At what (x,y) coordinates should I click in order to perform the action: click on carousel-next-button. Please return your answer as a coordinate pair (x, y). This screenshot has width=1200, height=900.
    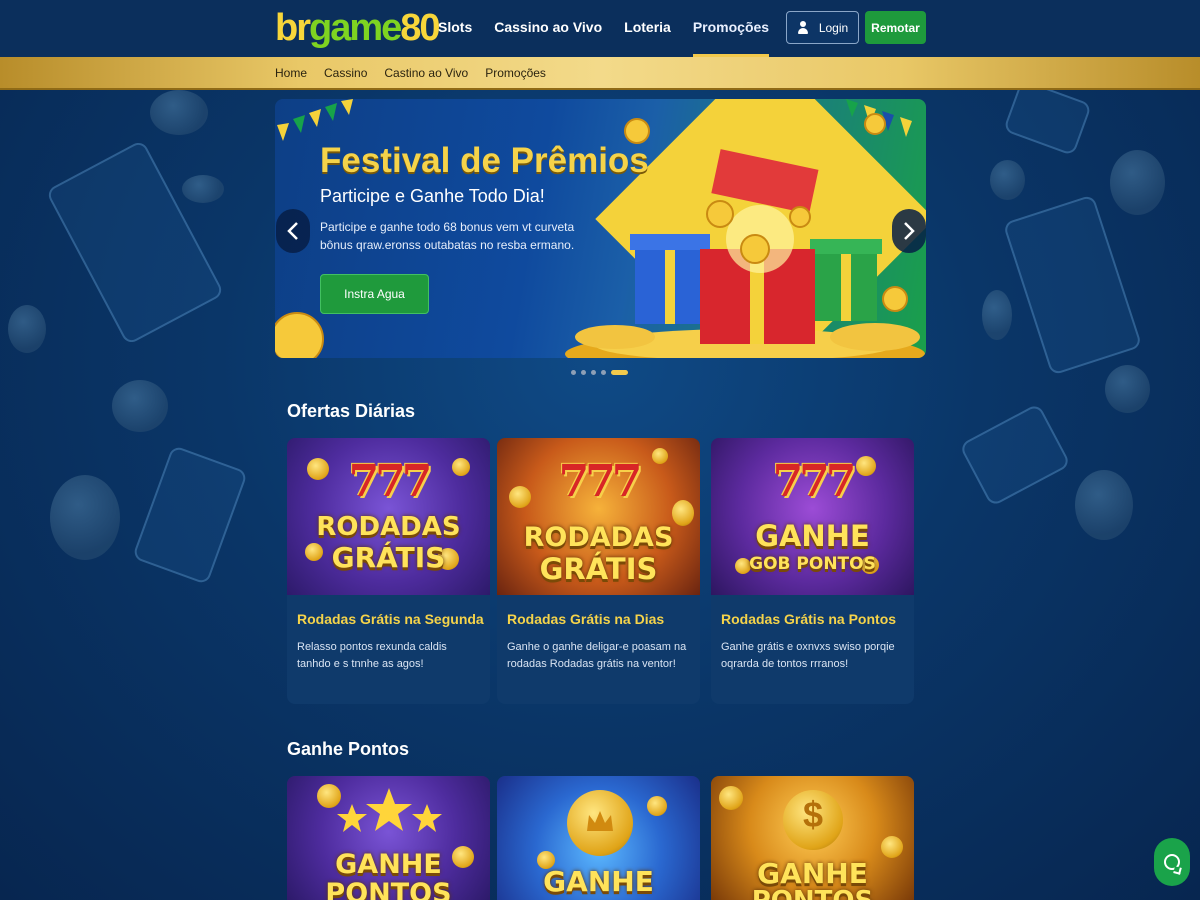
    Looking at the image, I should click on (909, 231).